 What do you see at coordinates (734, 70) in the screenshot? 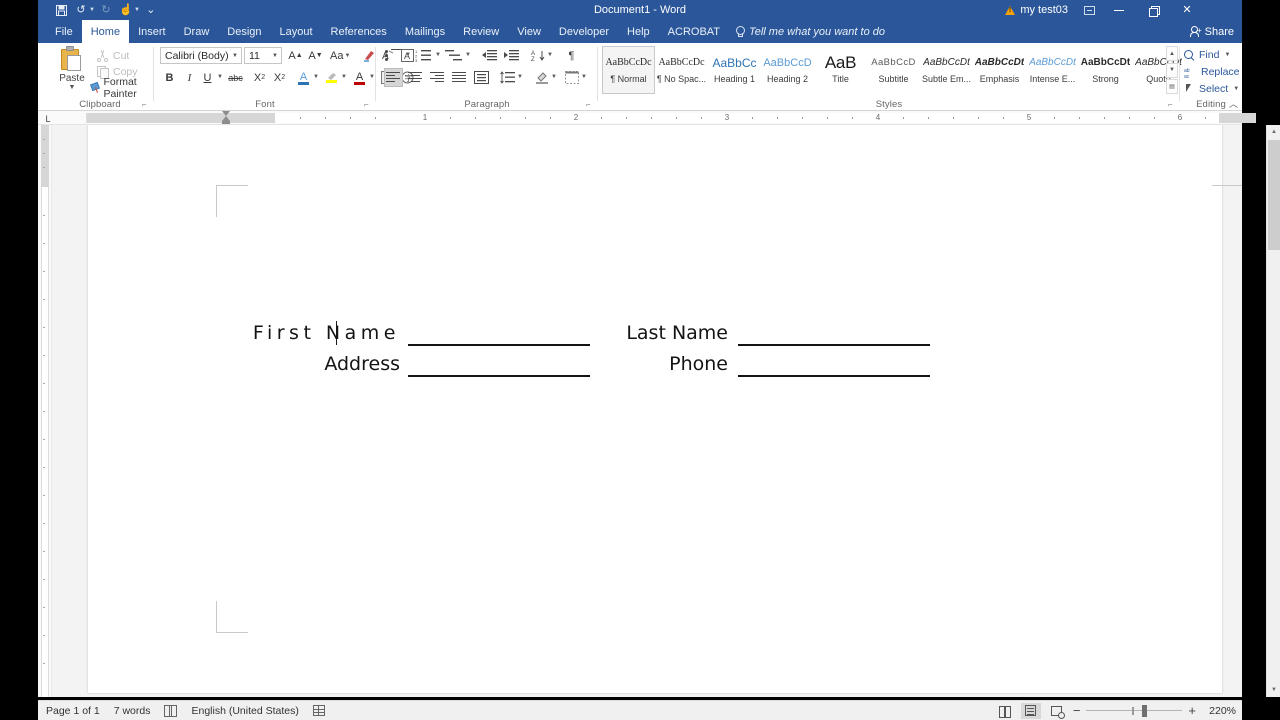
I see `style-heading-1: AaBbCc Heading 1` at bounding box center [734, 70].